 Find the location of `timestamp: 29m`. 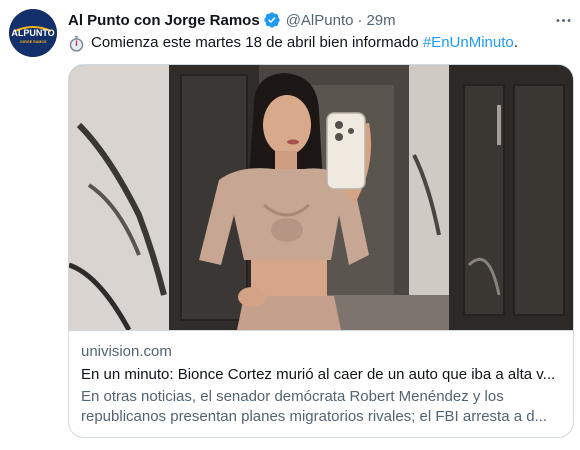

timestamp: 29m is located at coordinates (380, 20).